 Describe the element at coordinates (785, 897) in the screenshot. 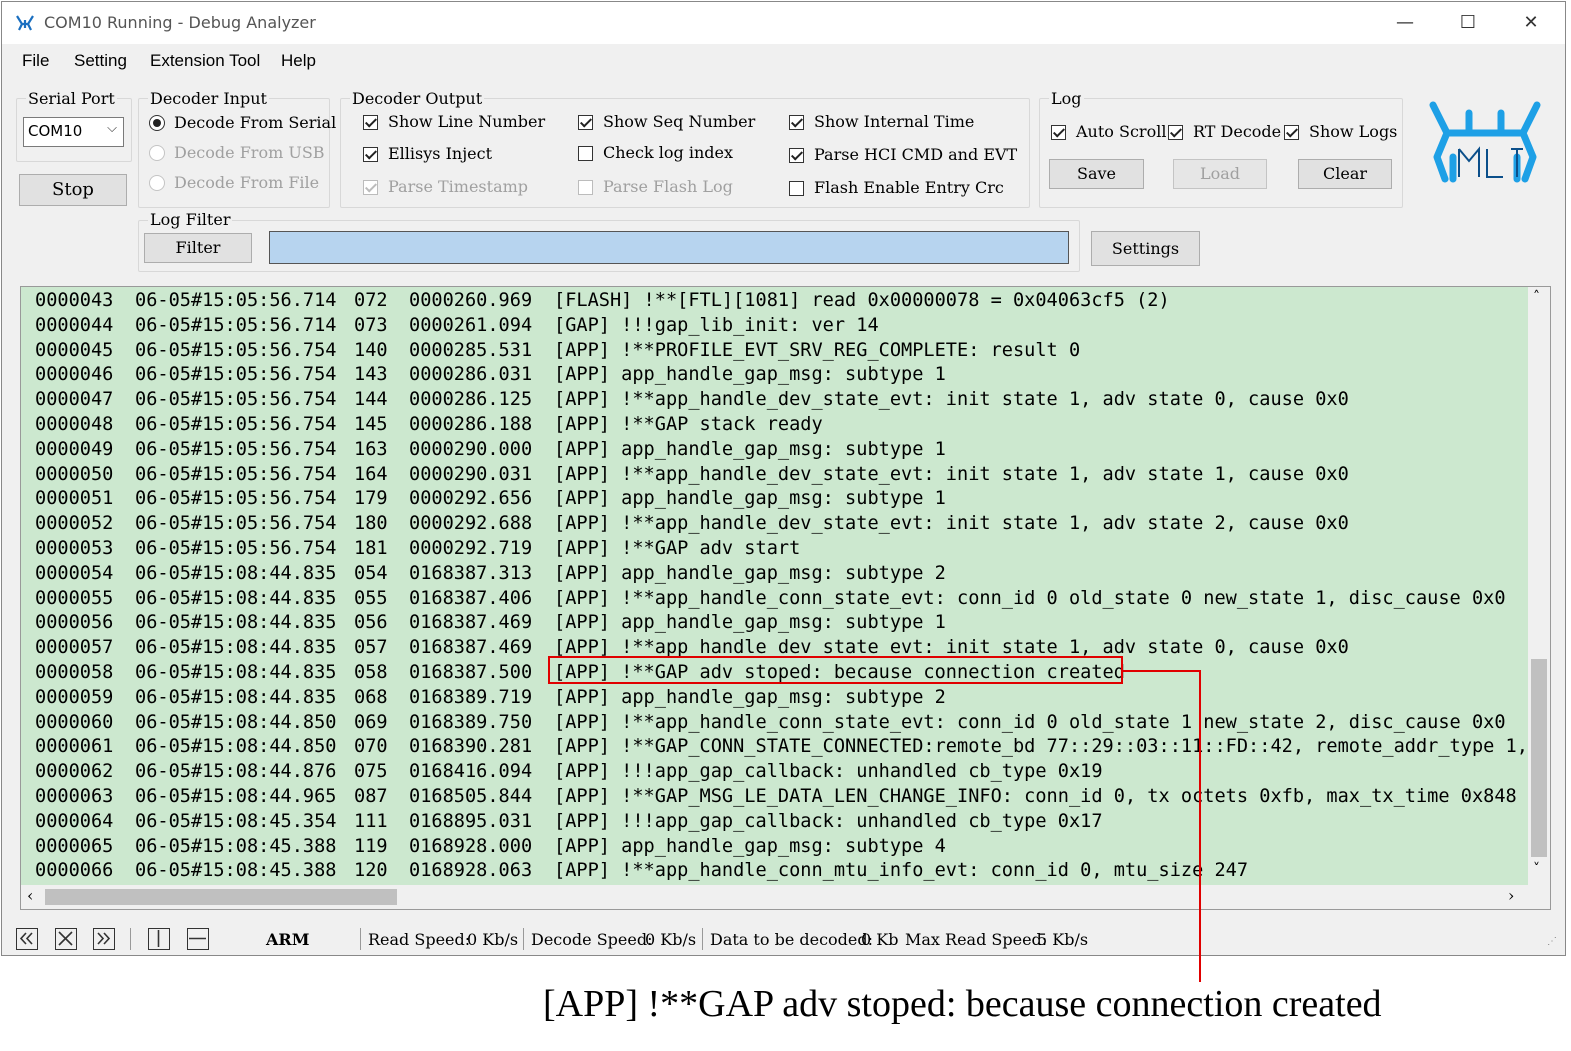

I see `horizontal-scrollbar: ‹ ›` at that location.